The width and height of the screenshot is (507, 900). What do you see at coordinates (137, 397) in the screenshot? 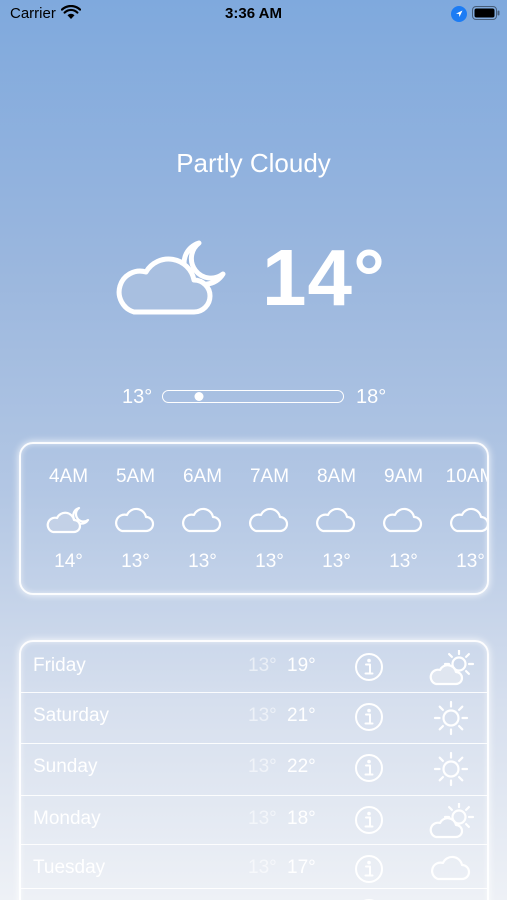
I see `range-low-temp: 13°` at bounding box center [137, 397].